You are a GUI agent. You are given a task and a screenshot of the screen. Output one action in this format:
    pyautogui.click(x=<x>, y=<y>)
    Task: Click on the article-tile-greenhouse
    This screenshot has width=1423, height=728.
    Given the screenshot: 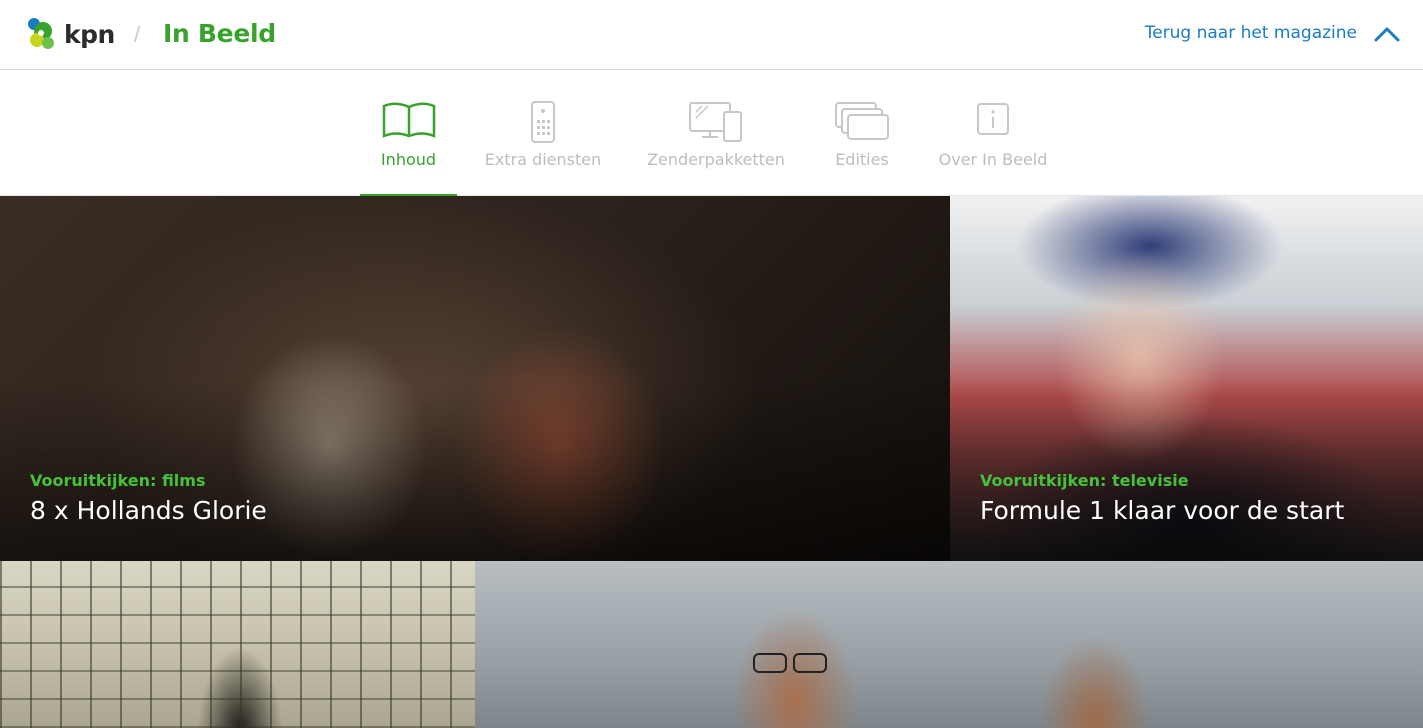 What is the action you would take?
    pyautogui.click(x=237, y=644)
    